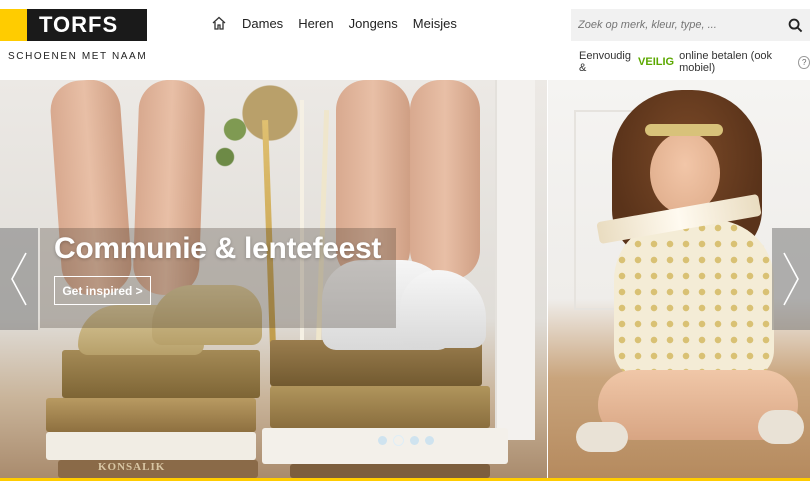 The width and height of the screenshot is (810, 500). What do you see at coordinates (406, 440) in the screenshot?
I see `carousel-dots` at bounding box center [406, 440].